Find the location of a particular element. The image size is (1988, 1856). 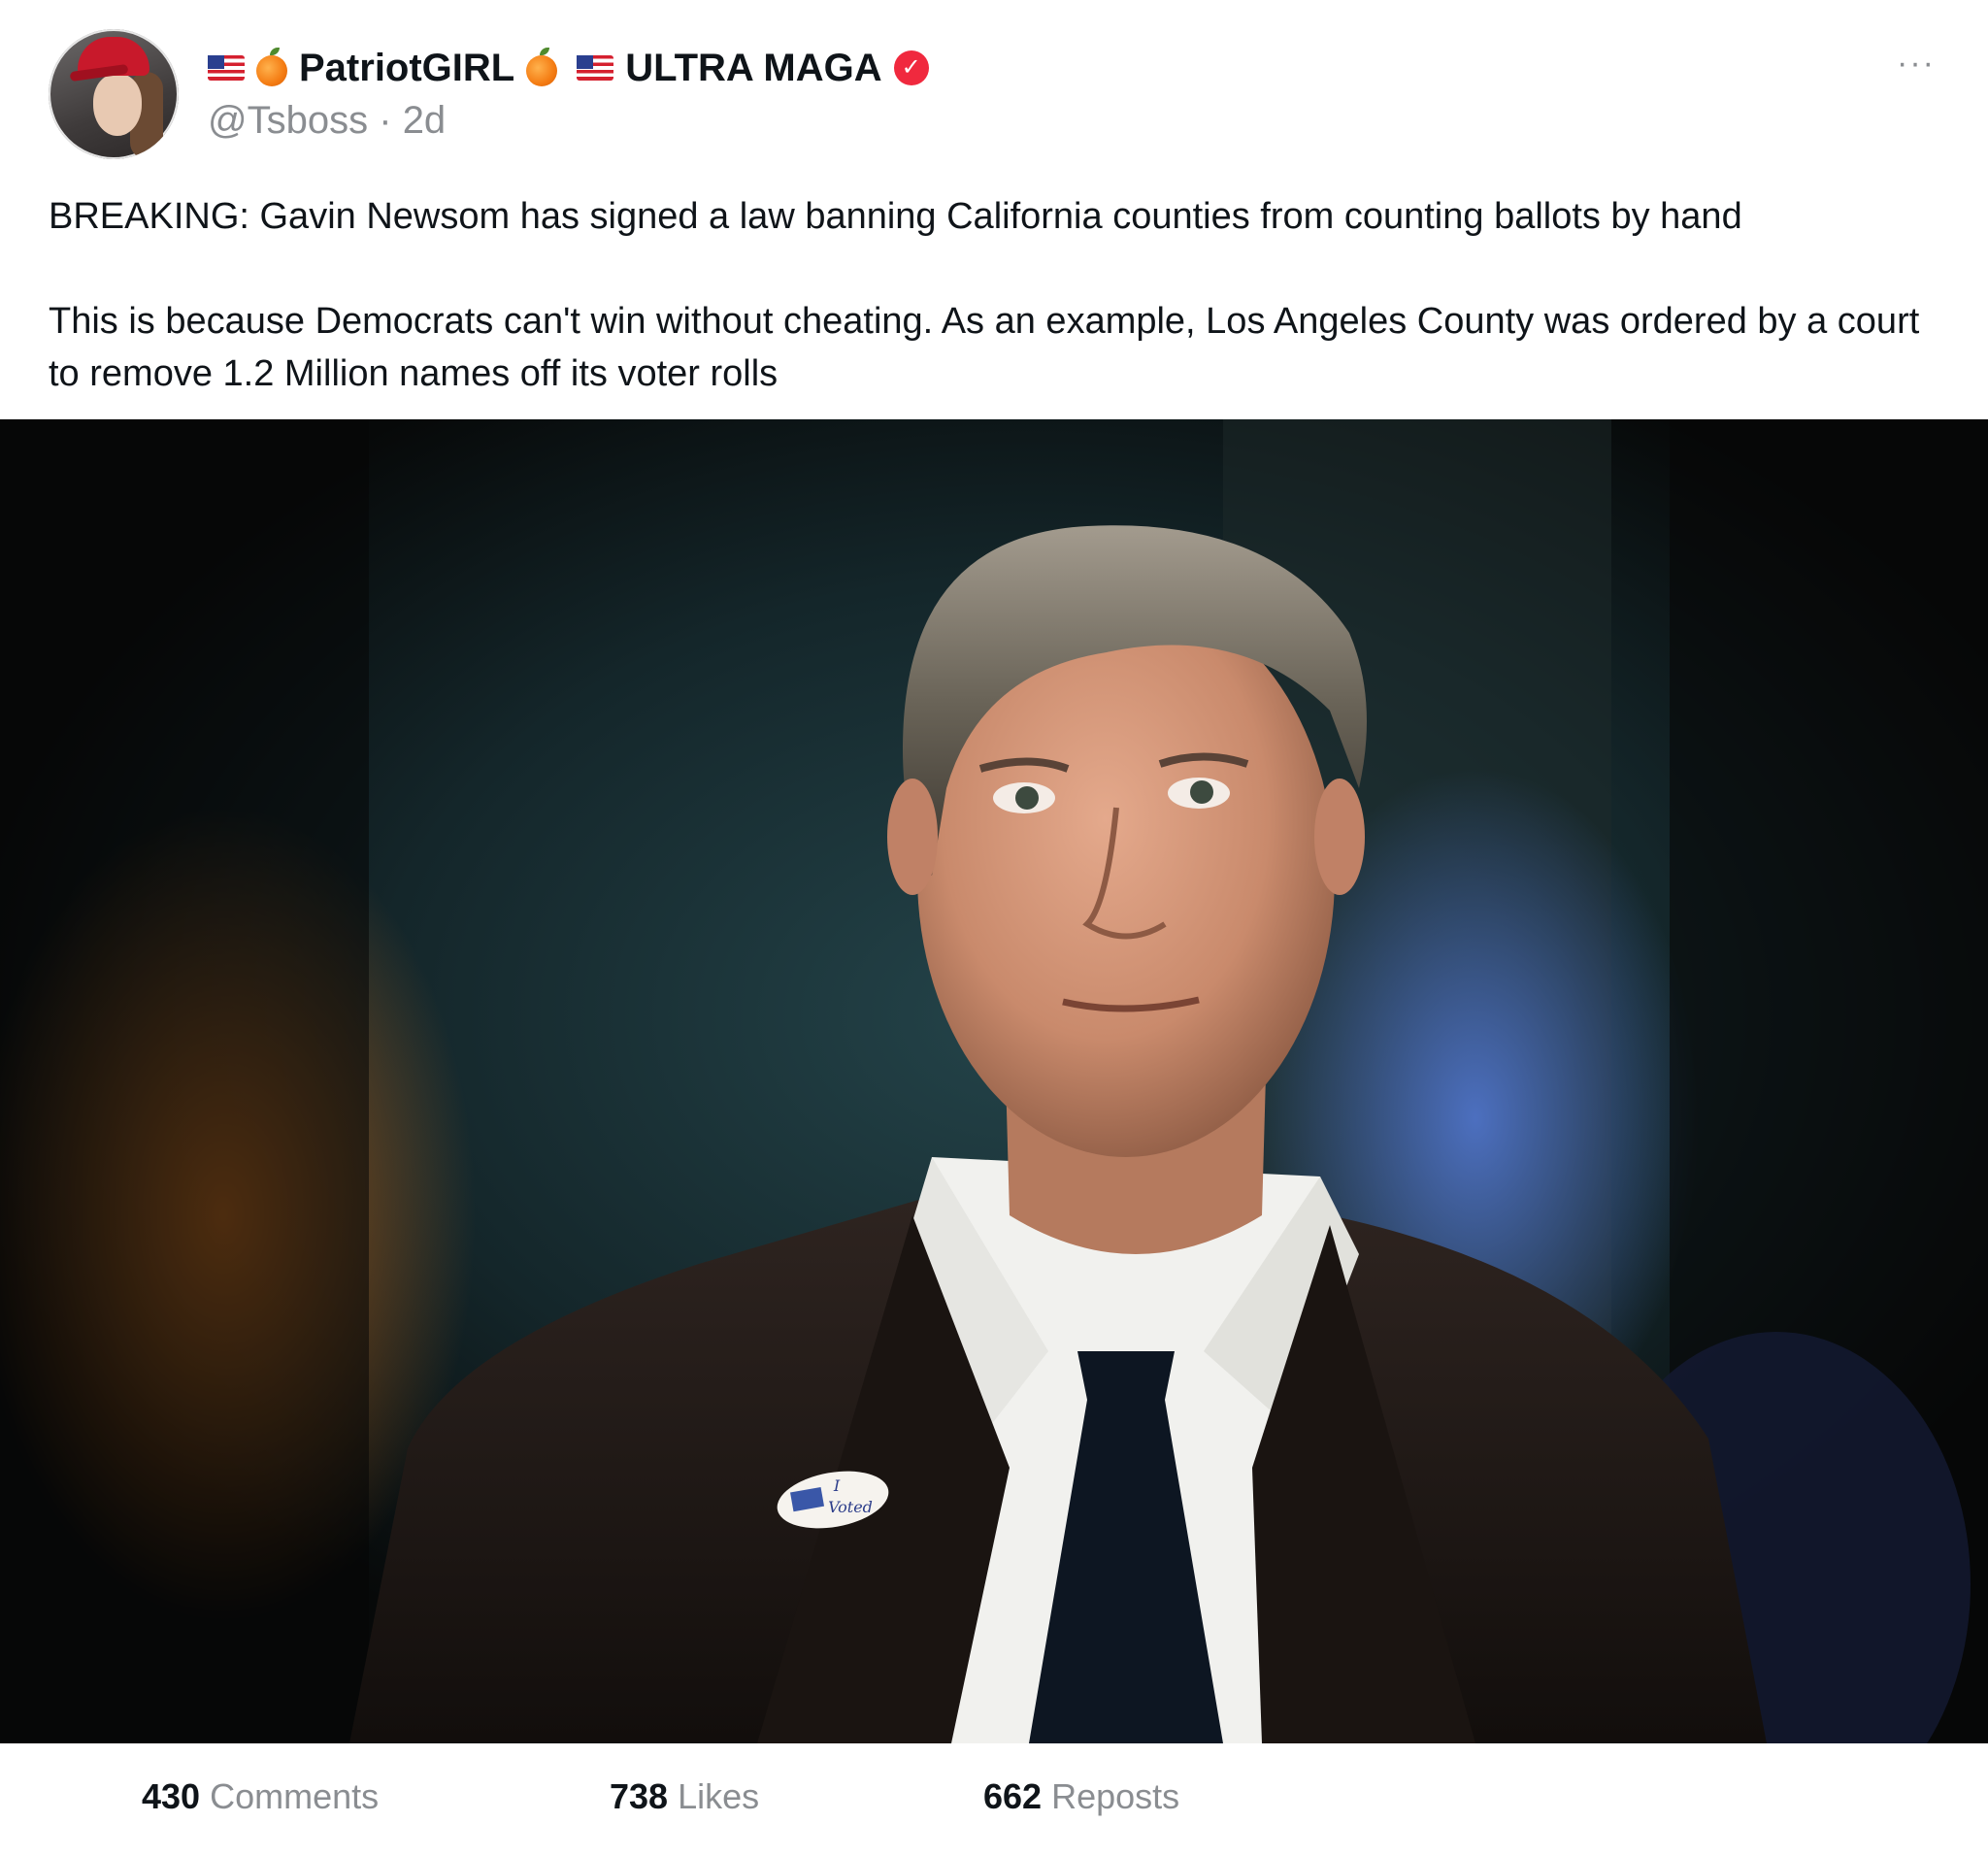

author-display-name: PatriotGIRL ULTRA MAGA ✓ is located at coordinates (568, 68).